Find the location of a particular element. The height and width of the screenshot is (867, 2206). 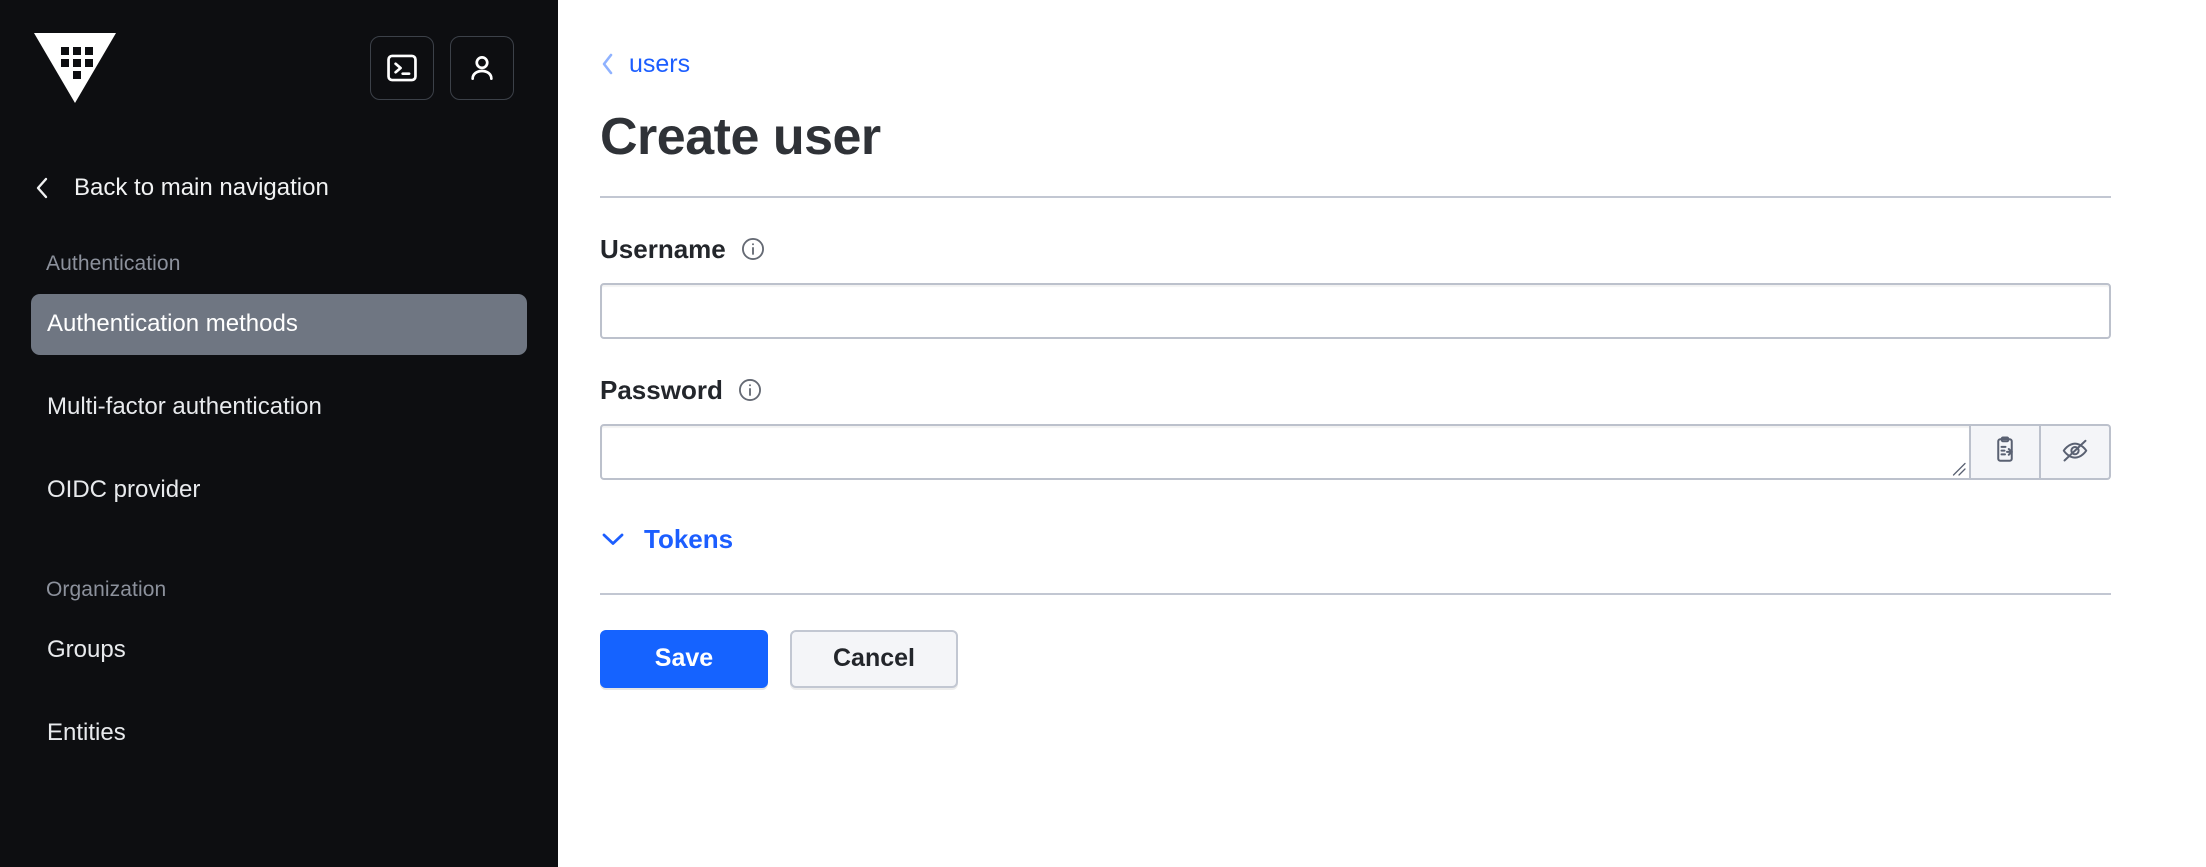

clipboard-copy-icon is located at coordinates (2005, 451).